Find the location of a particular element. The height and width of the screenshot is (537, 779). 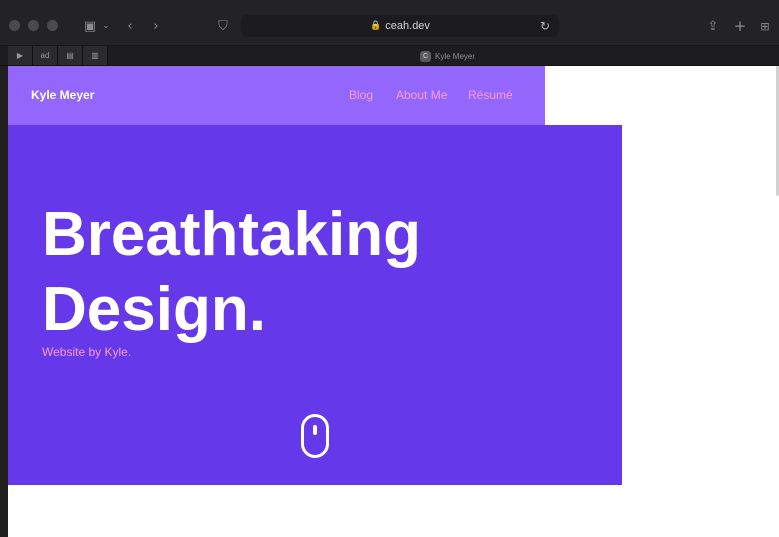

hero-title-line-1: Breathtaking is located at coordinates (231, 234).